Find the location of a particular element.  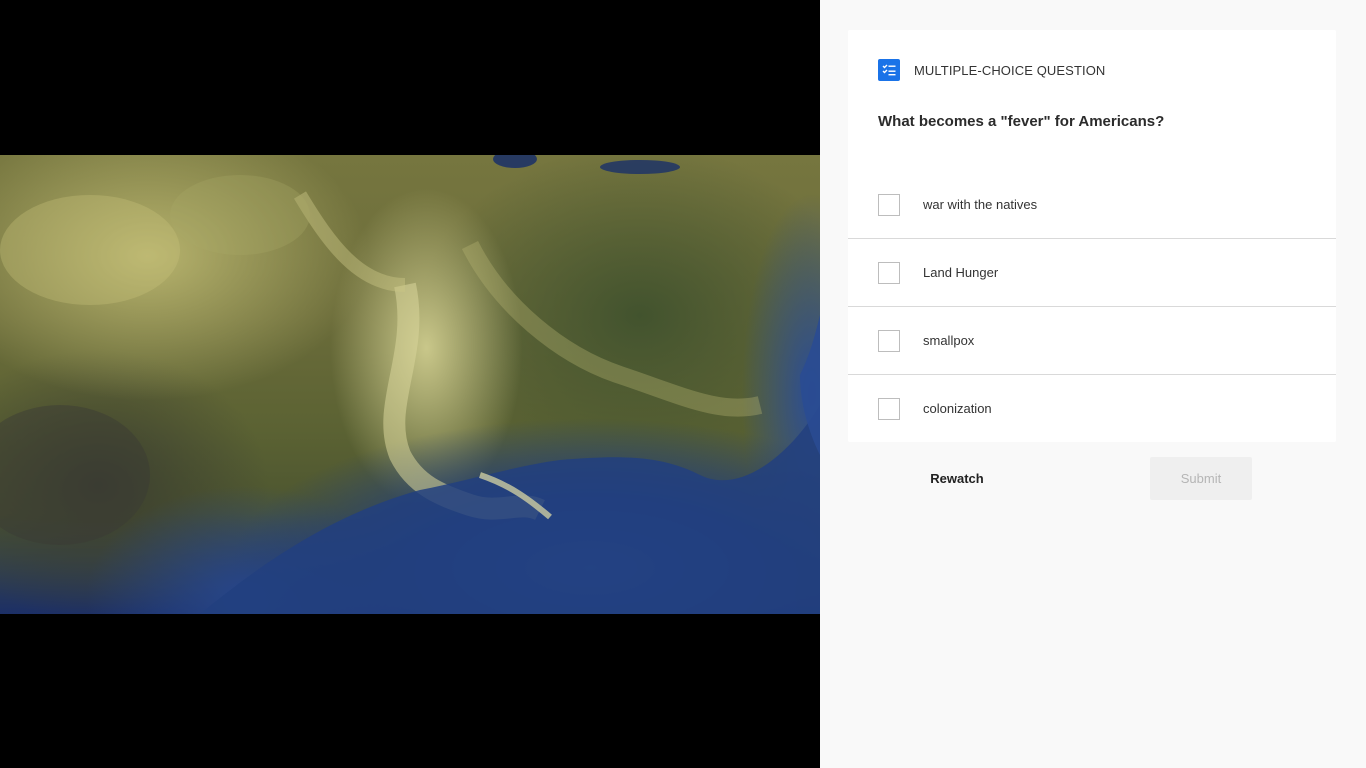

answer-option-2: Land Hunger is located at coordinates (1092, 273).